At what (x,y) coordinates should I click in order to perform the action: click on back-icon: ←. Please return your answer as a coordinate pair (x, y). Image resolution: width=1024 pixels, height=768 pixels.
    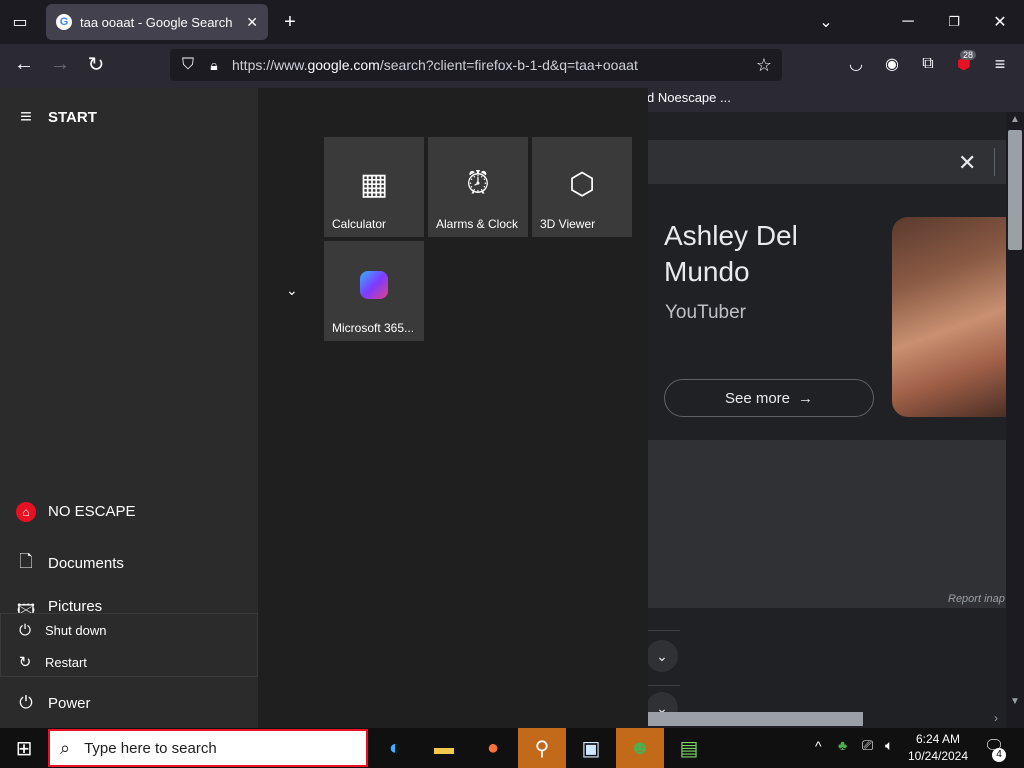
    Looking at the image, I should click on (24, 64).